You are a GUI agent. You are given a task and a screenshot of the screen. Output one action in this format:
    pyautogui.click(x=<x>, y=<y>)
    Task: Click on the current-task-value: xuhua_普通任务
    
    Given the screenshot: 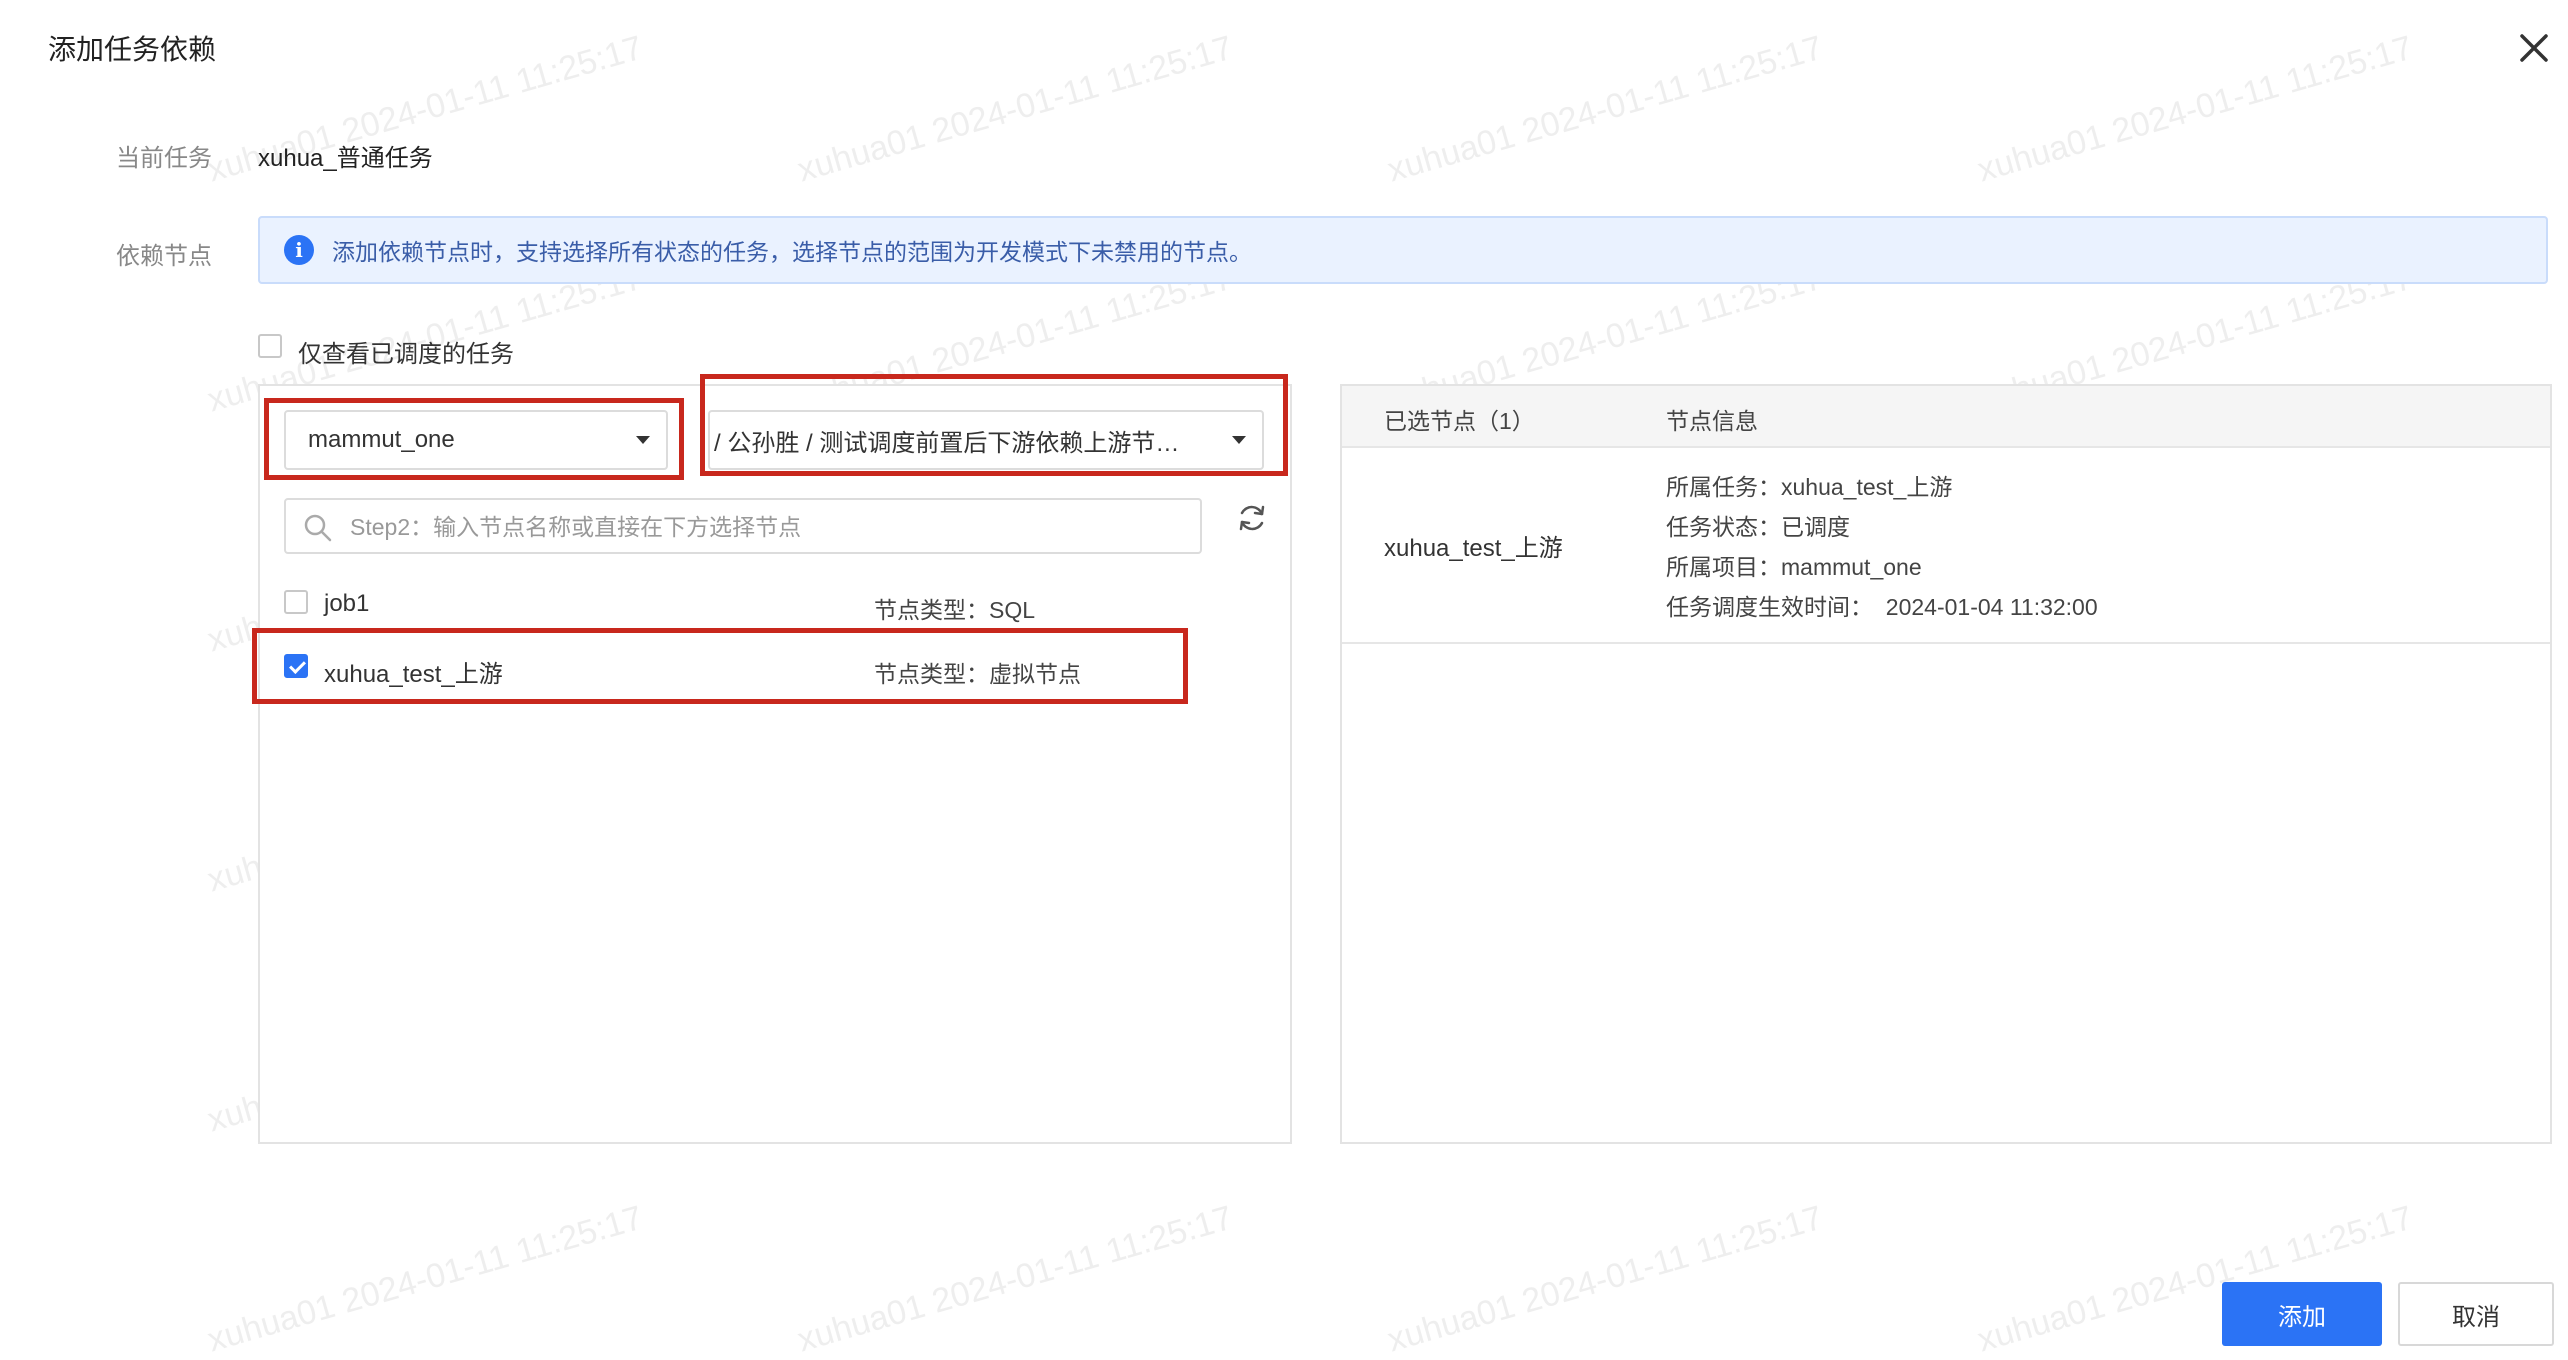 What is the action you would take?
    pyautogui.click(x=345, y=158)
    